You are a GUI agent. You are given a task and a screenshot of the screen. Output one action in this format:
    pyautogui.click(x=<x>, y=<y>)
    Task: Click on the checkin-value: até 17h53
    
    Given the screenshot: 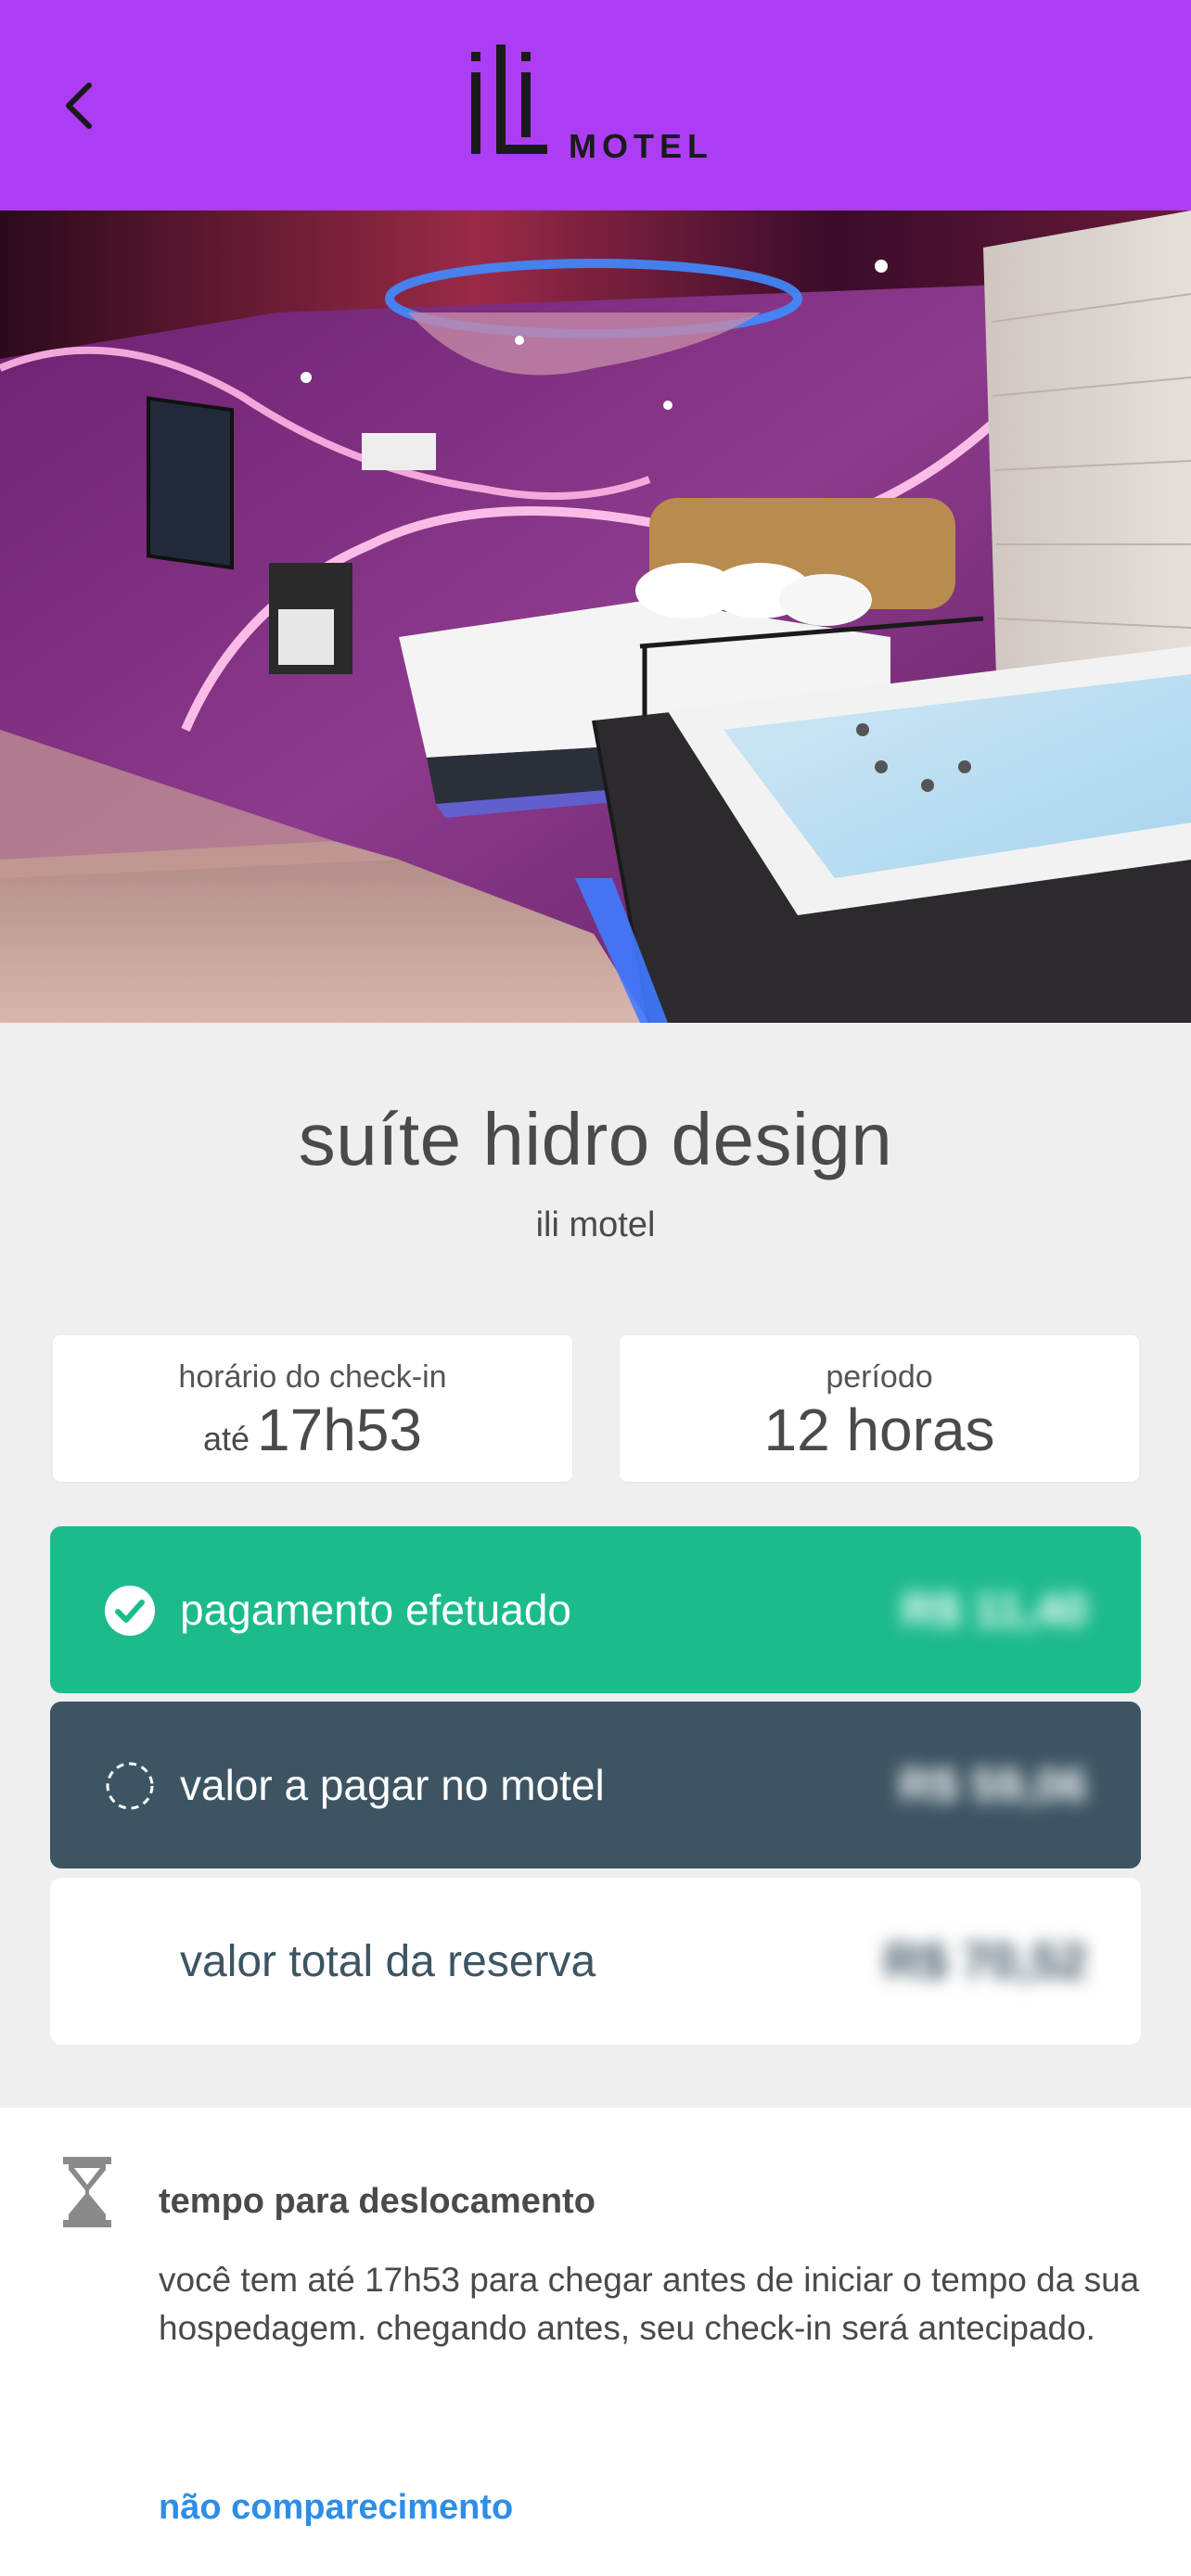 What is the action you would take?
    pyautogui.click(x=312, y=1434)
    